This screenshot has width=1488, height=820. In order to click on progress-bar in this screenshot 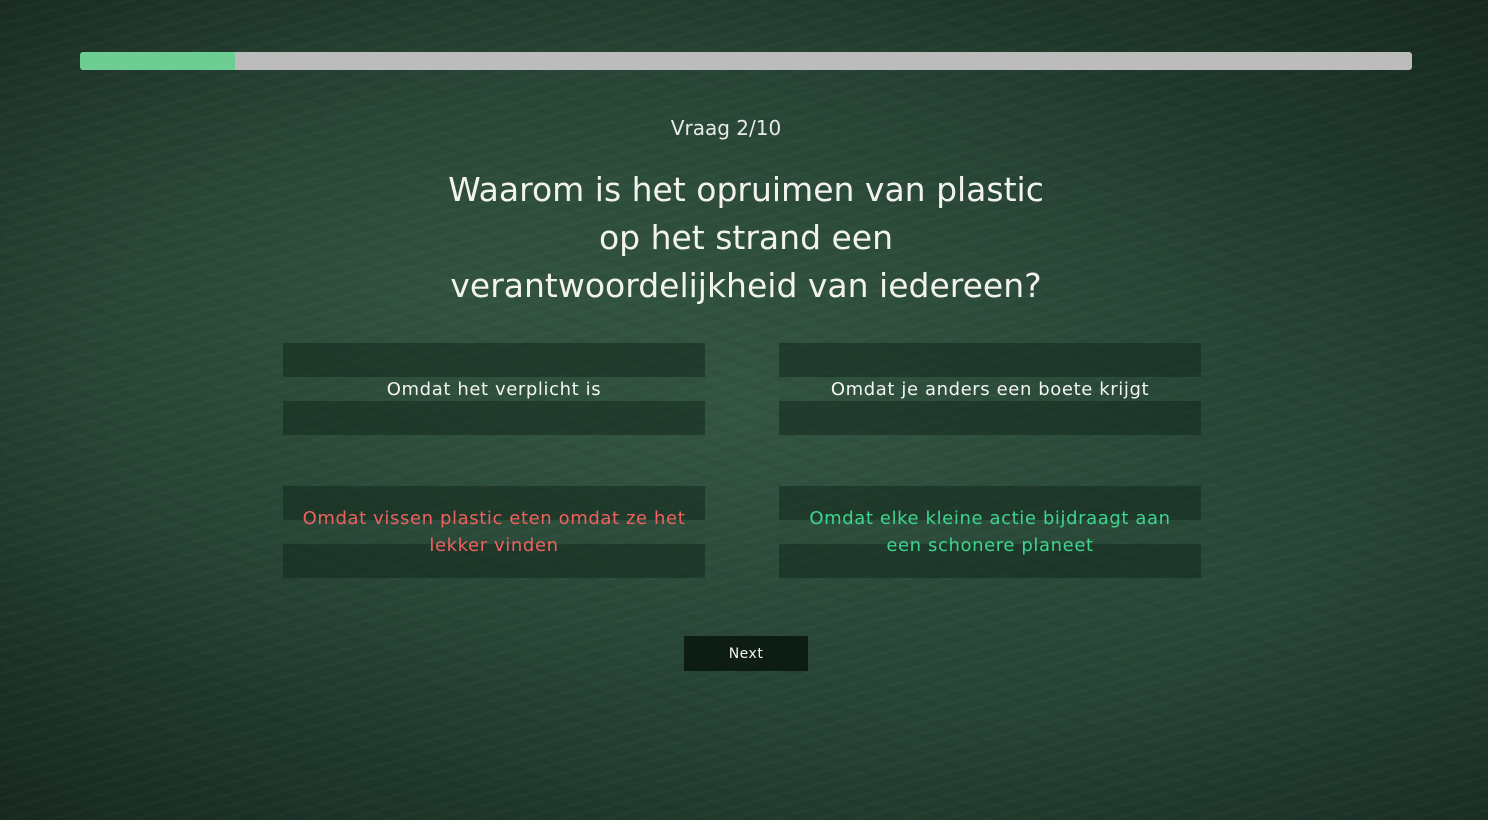, I will do `click(746, 61)`.